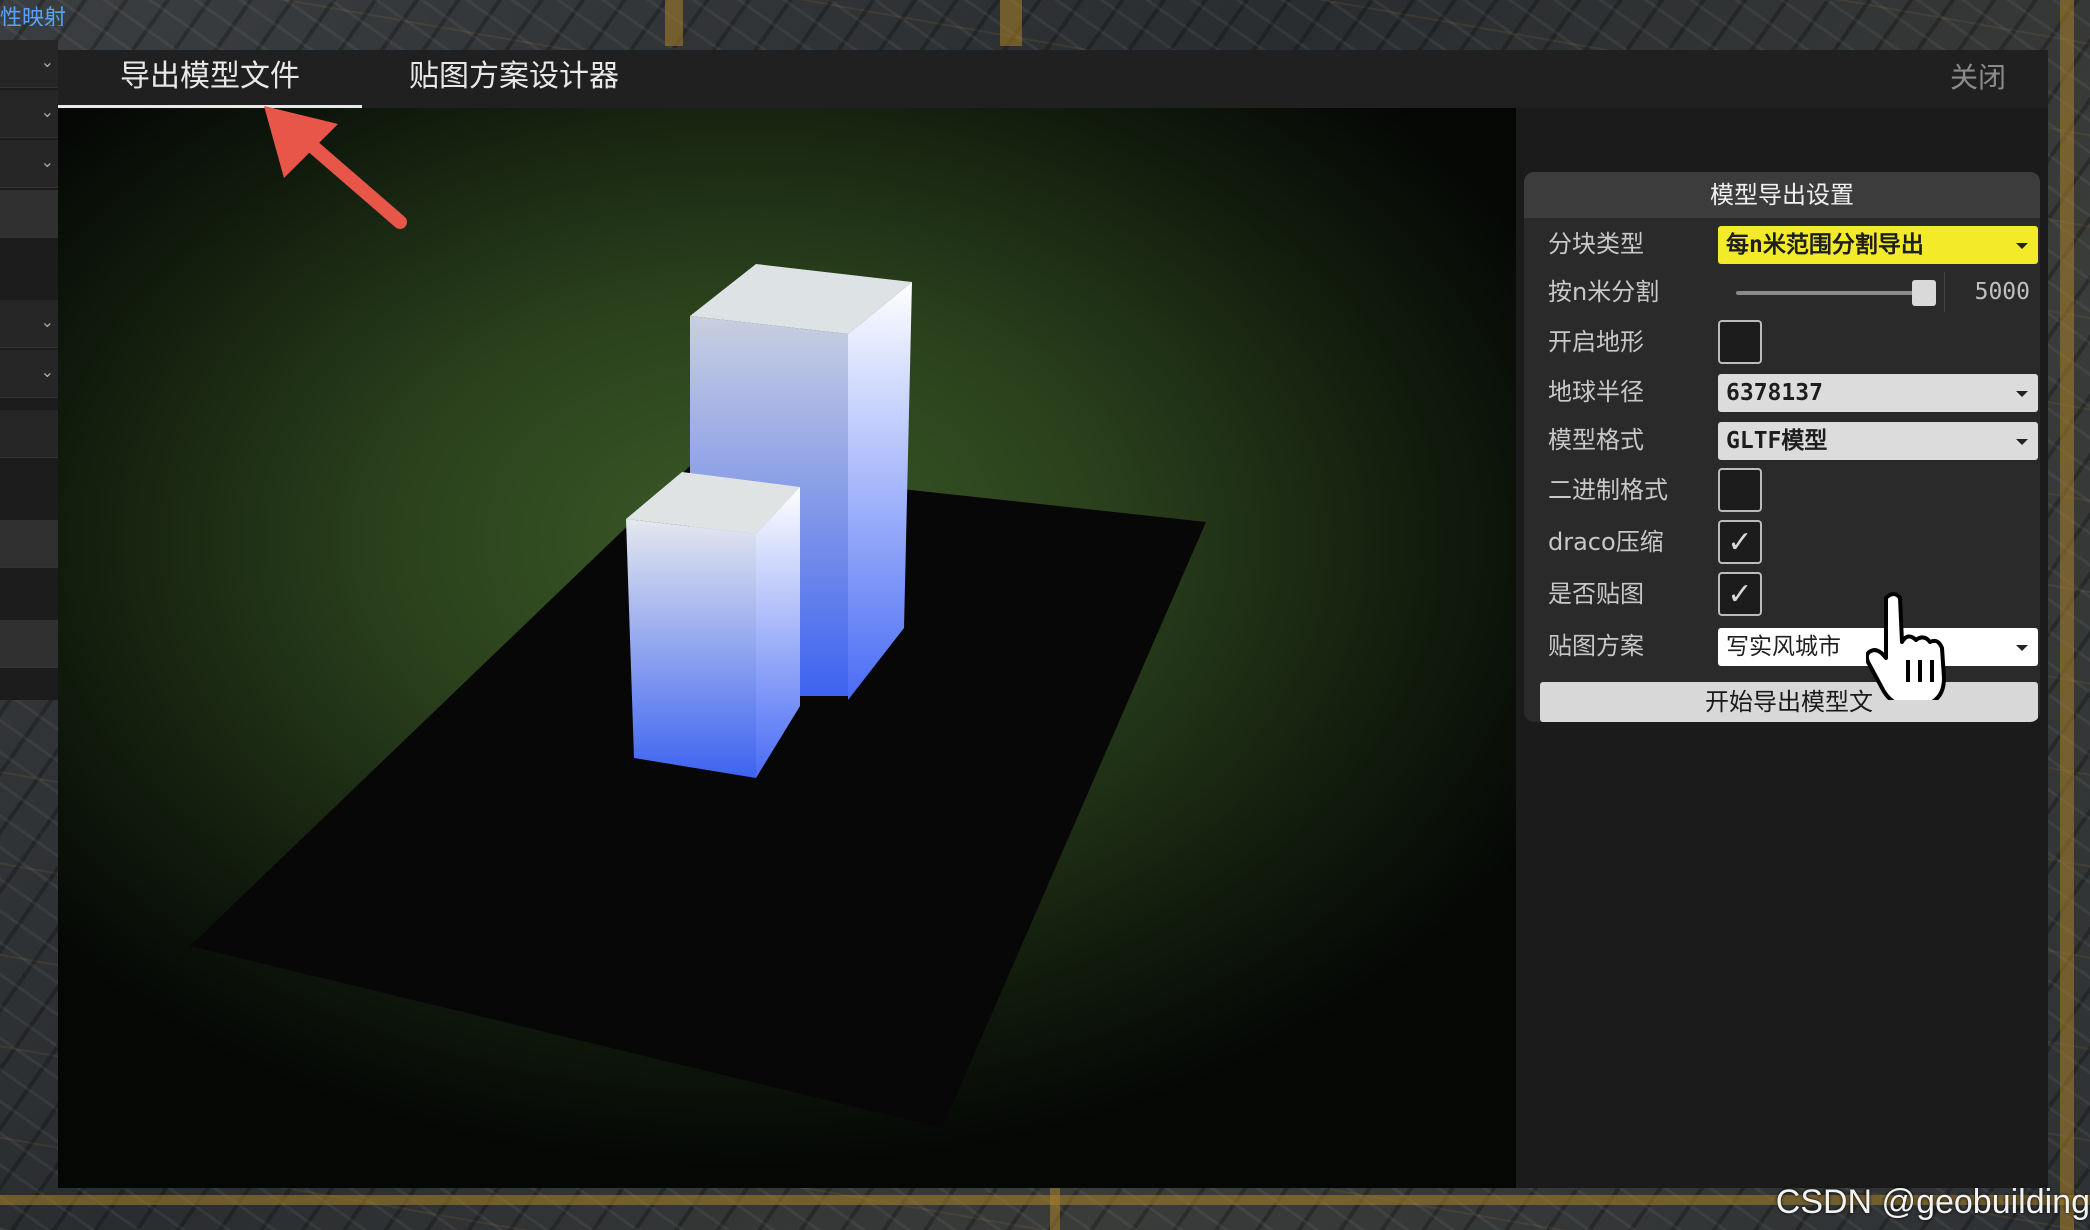 The image size is (2090, 1230). What do you see at coordinates (1831, 293) in the screenshot?
I see `split-meters-slider-track` at bounding box center [1831, 293].